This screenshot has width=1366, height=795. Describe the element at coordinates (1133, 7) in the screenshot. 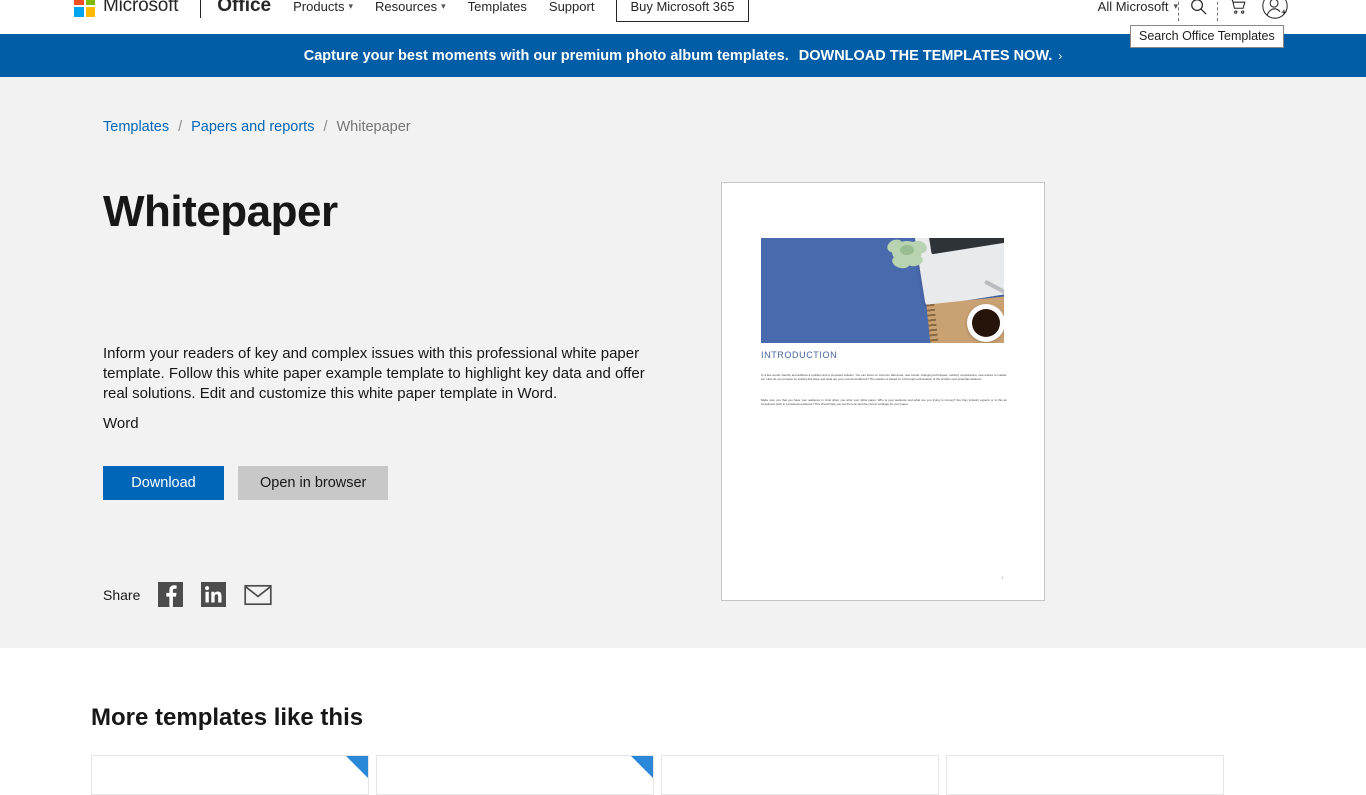

I see `all-microsoft-label: All Microsoft` at that location.